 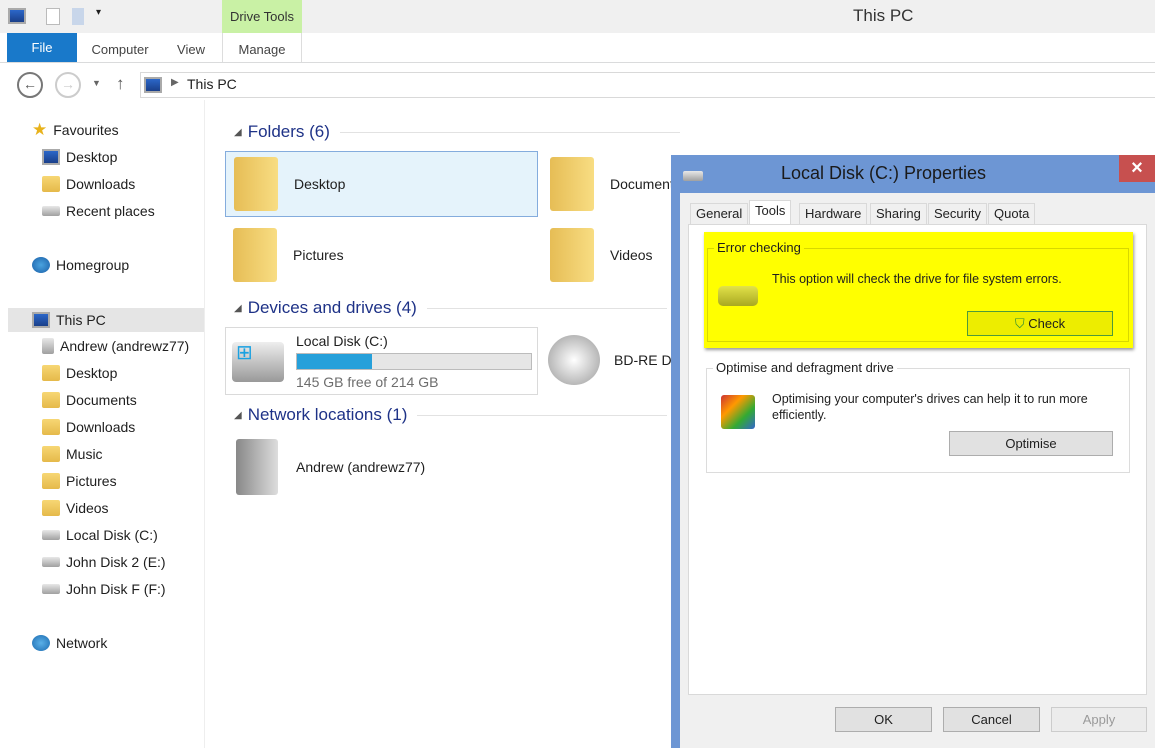 I want to click on properties-icon, so click(x=53, y=16).